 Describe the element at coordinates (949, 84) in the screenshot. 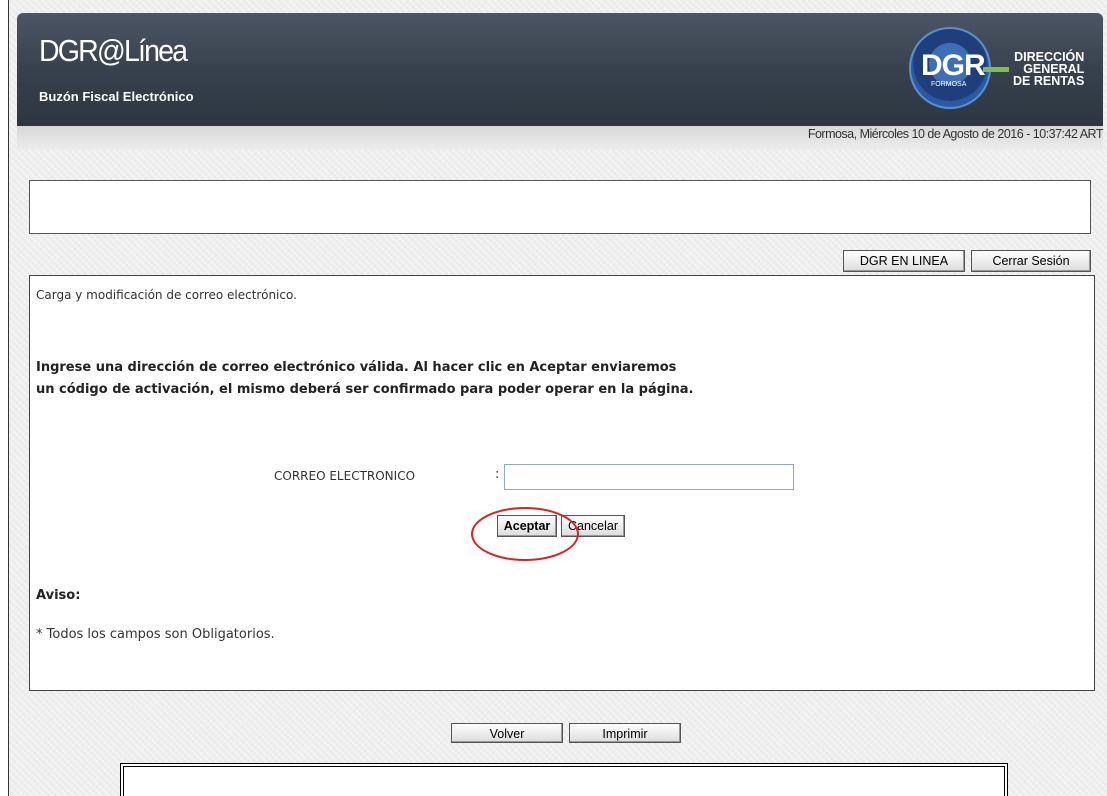

I see `logo-region: FORMOSA` at that location.